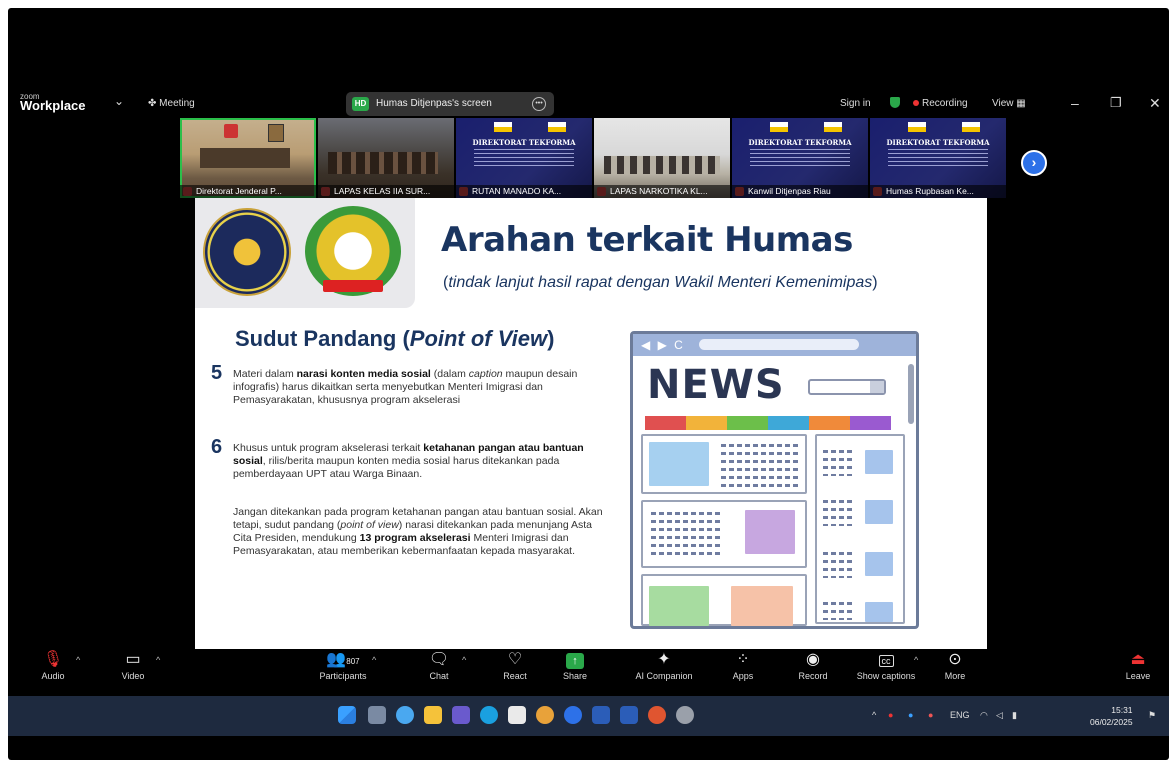  What do you see at coordinates (874, 715) in the screenshot?
I see `tray-chevron-icon: ^` at bounding box center [874, 715].